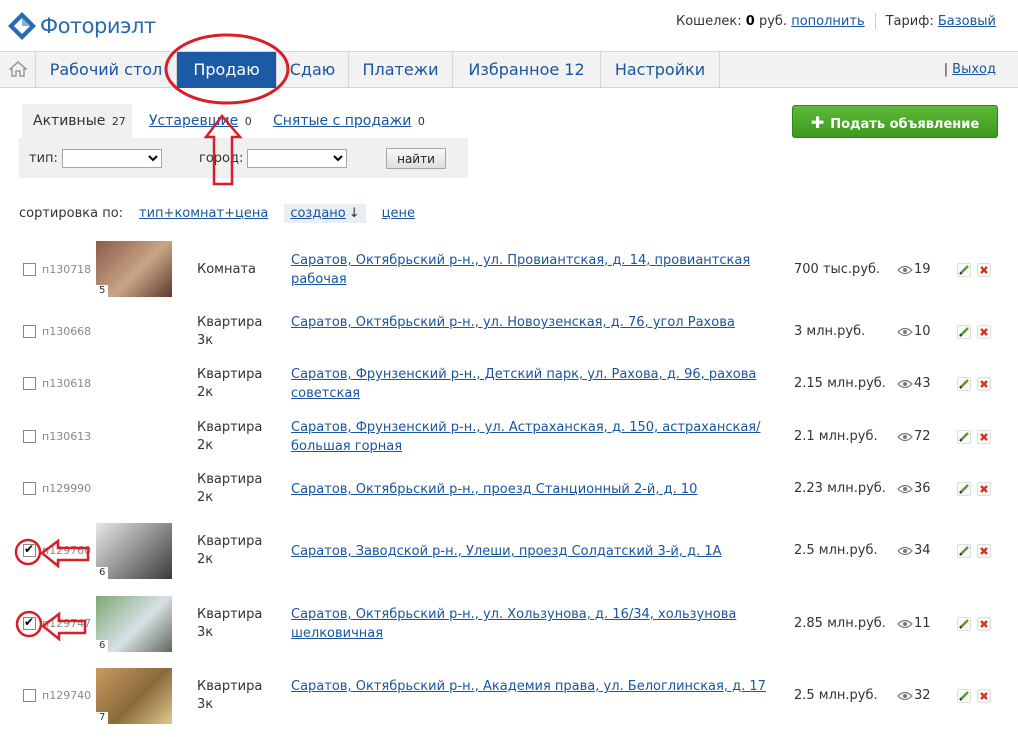  What do you see at coordinates (914, 331) in the screenshot?
I see `view-count: 10` at bounding box center [914, 331].